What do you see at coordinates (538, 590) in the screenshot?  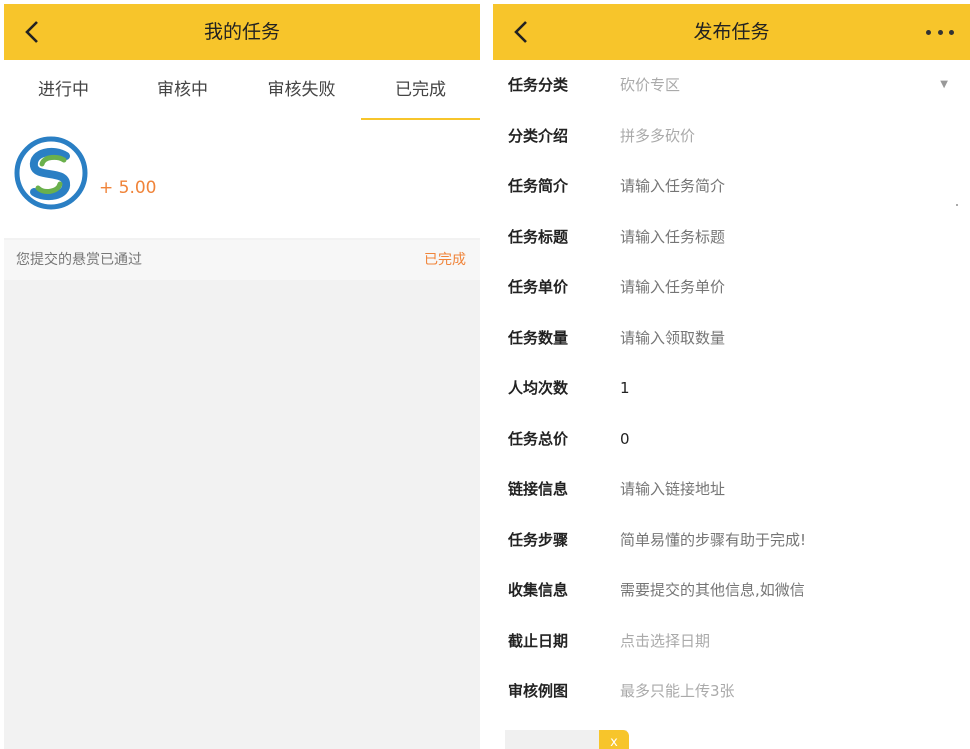 I see `field-label: 收集信息` at bounding box center [538, 590].